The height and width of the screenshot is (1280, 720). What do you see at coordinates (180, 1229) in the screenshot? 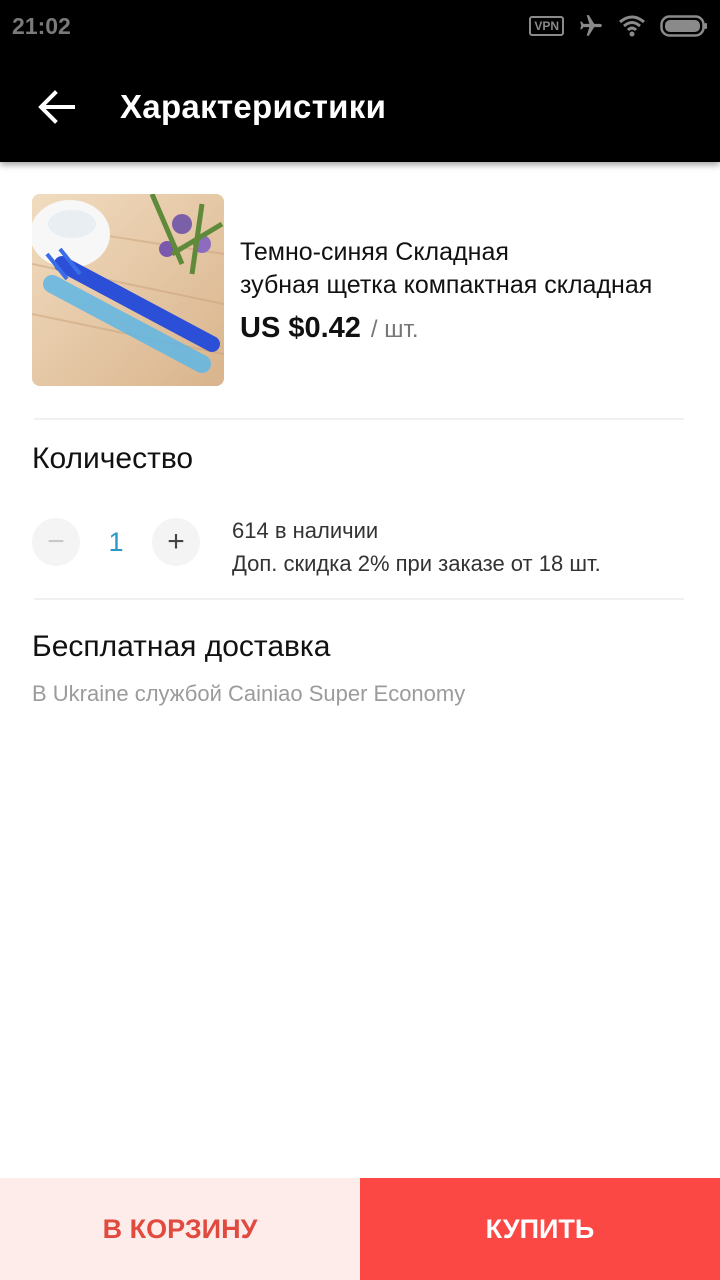
I see `add-to-cart-button: В КОРЗИНУ` at bounding box center [180, 1229].